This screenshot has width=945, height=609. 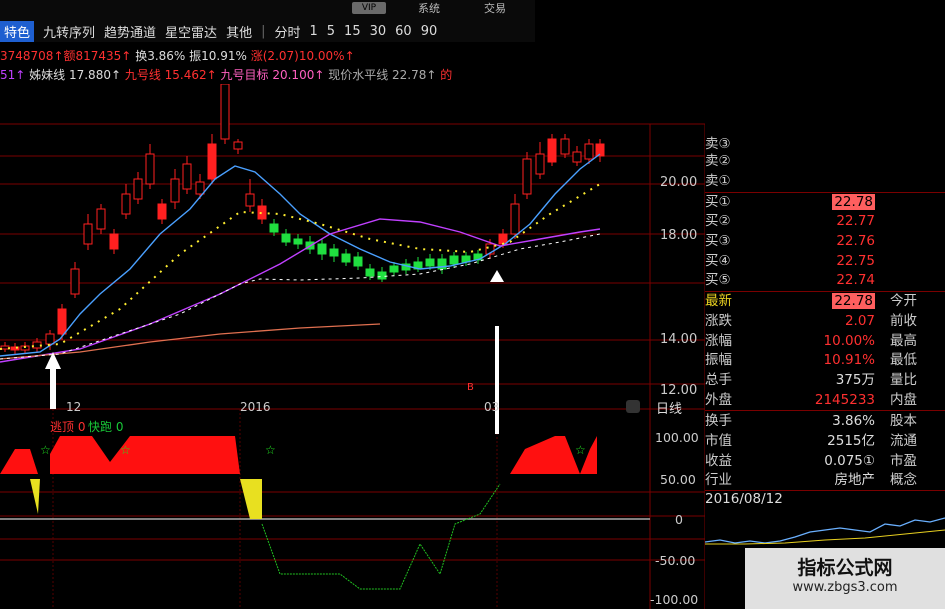 What do you see at coordinates (191, 31) in the screenshot?
I see `tab-star-radar: 星空雷达` at bounding box center [191, 31].